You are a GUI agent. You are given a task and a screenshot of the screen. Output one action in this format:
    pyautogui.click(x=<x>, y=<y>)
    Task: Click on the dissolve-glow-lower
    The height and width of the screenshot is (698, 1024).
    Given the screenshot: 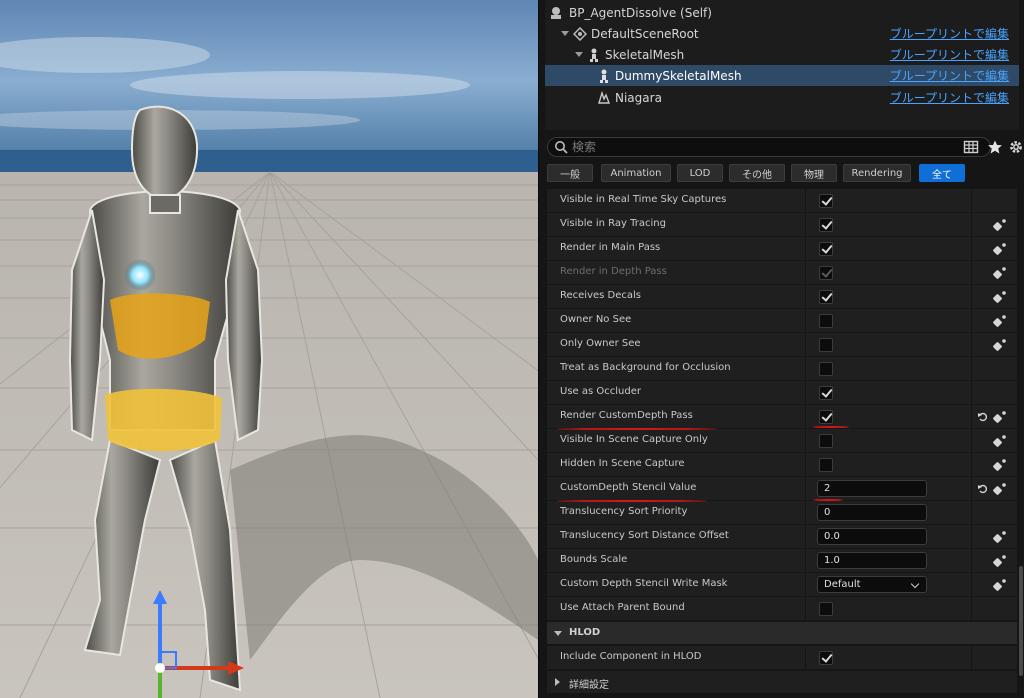 What is the action you would take?
    pyautogui.click(x=163, y=420)
    